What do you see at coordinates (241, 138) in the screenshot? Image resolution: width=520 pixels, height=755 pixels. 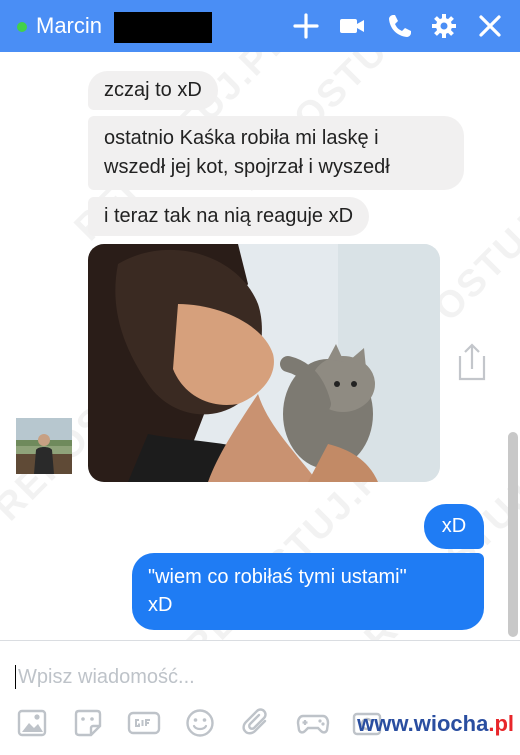 I see `message-line: ostatnio Kaśka robiła mi laskę i` at bounding box center [241, 138].